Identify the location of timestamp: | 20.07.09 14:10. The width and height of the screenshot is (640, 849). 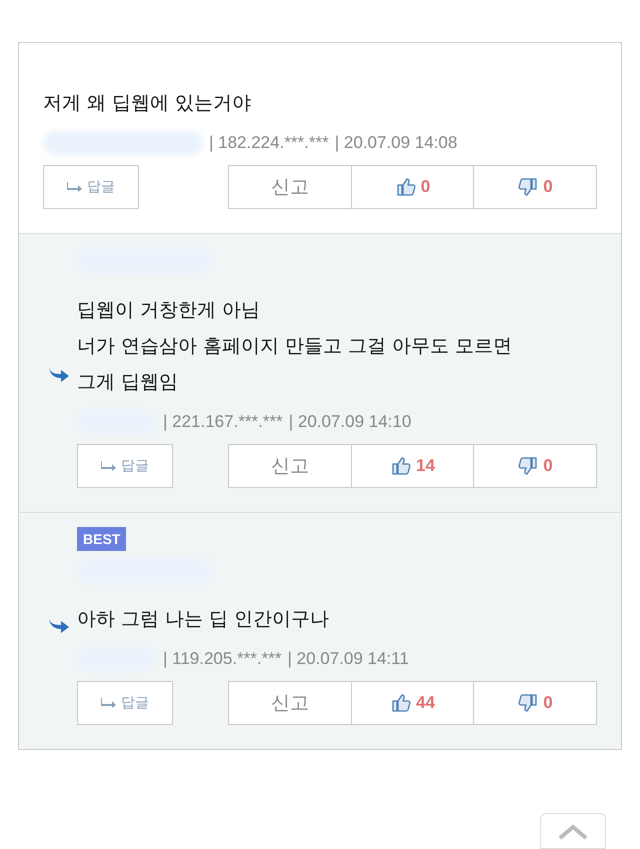
(350, 422).